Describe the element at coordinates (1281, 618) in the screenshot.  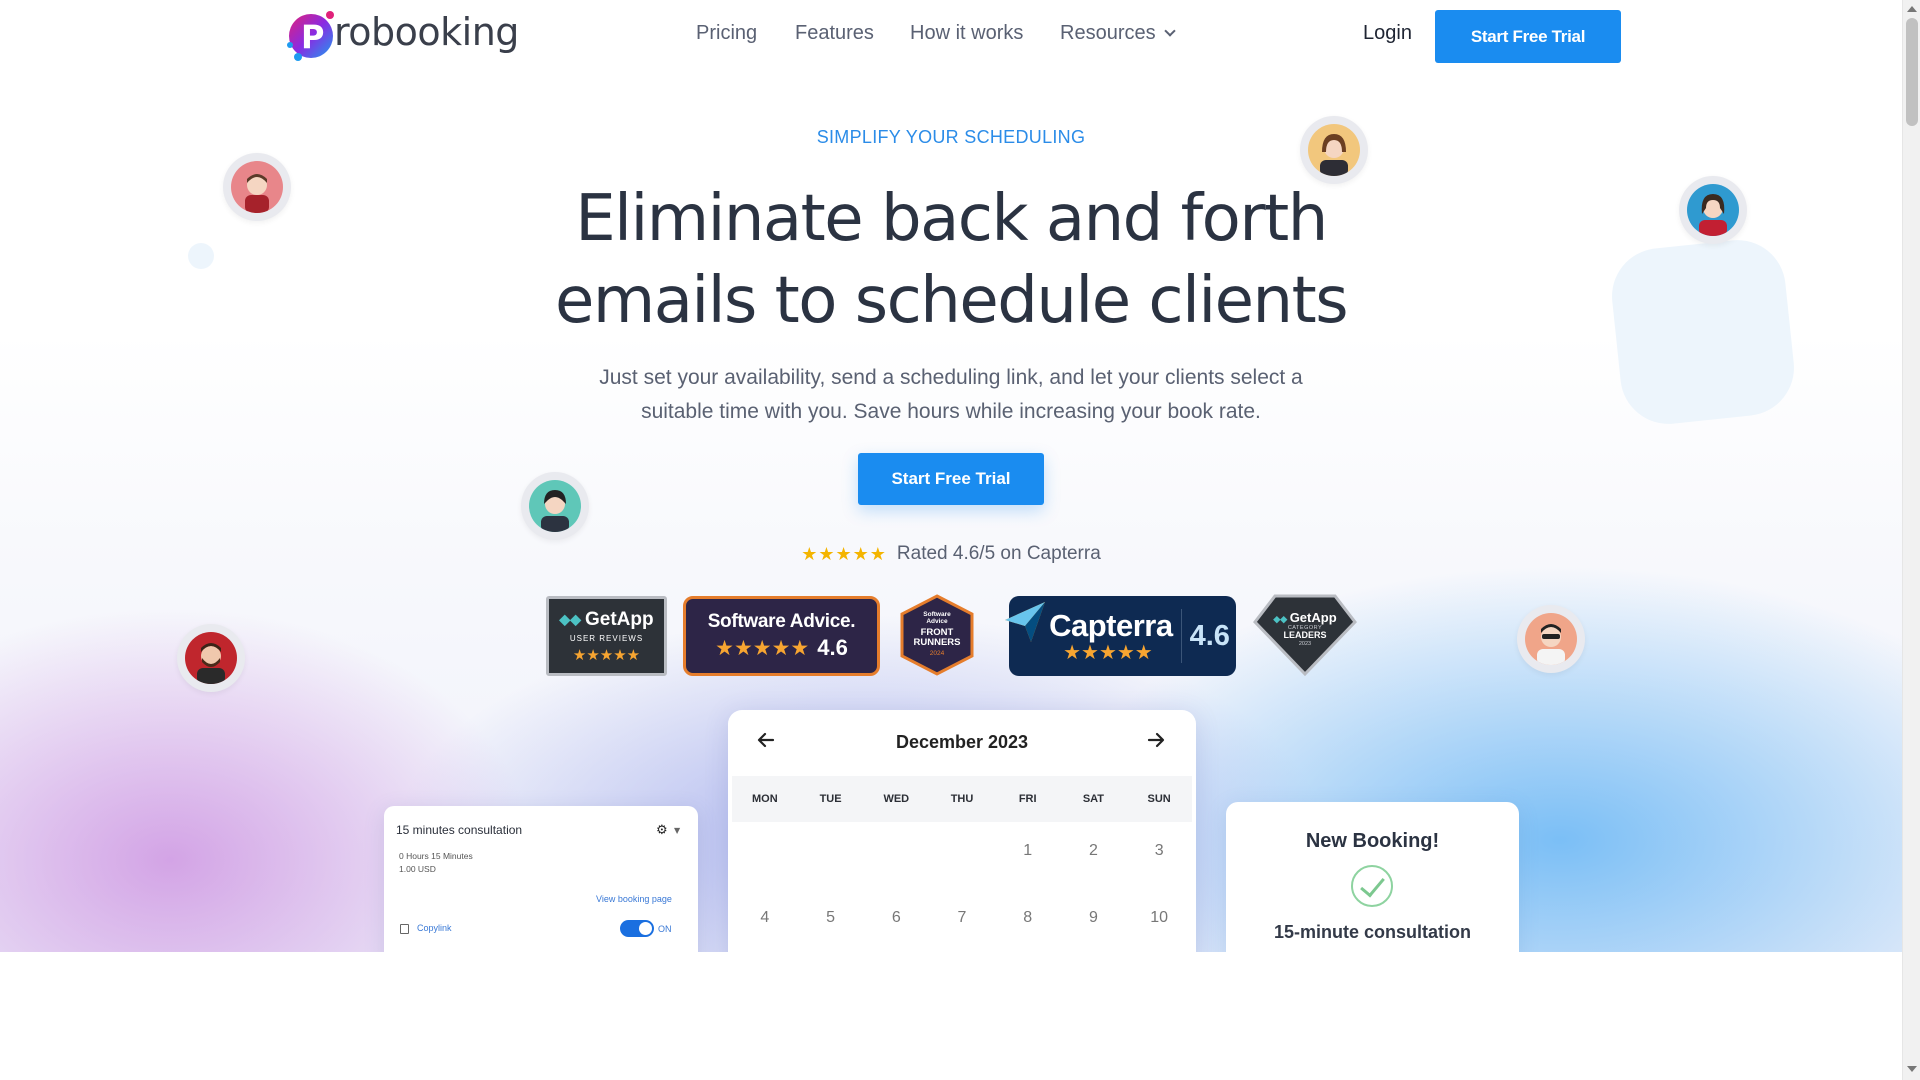
I see `getapp-leaders-chevrons-icon: ◆◆` at that location.